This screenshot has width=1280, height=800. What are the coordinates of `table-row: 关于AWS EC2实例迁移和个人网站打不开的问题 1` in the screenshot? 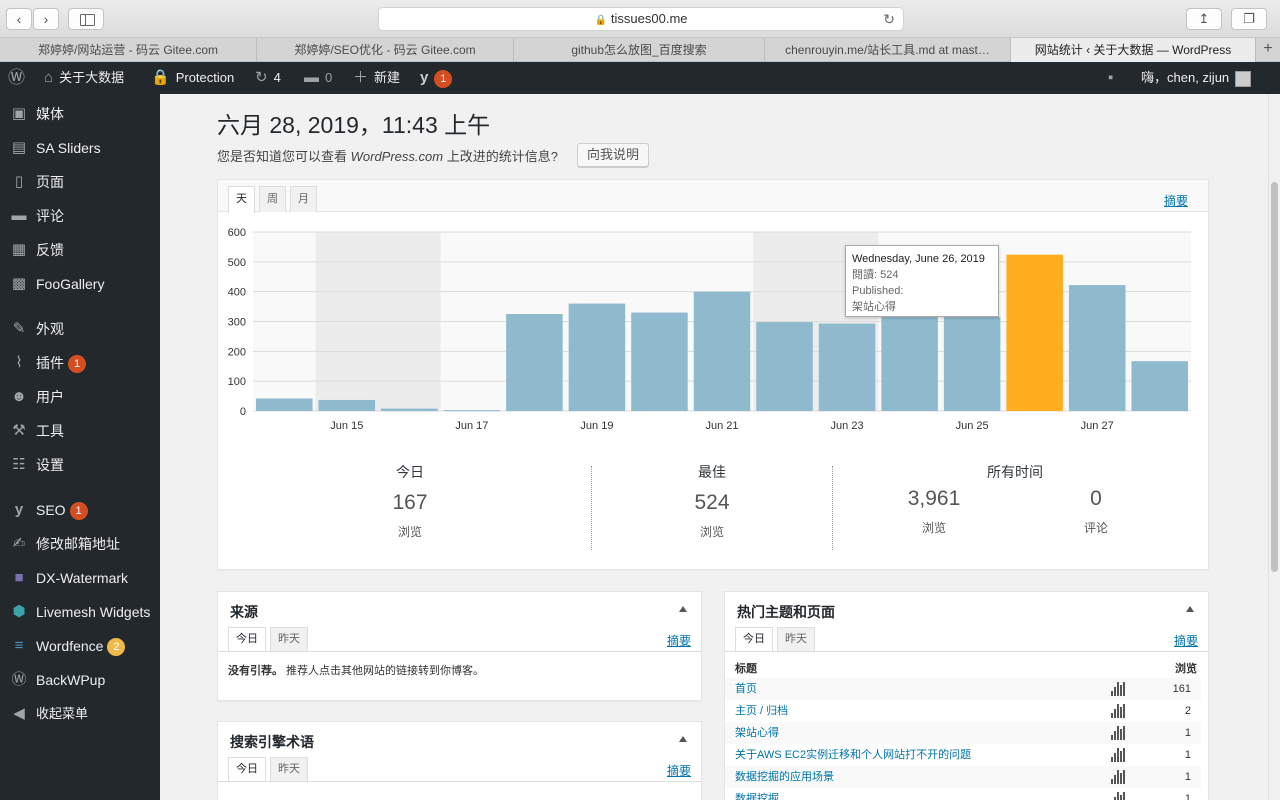 It's located at (963, 755).